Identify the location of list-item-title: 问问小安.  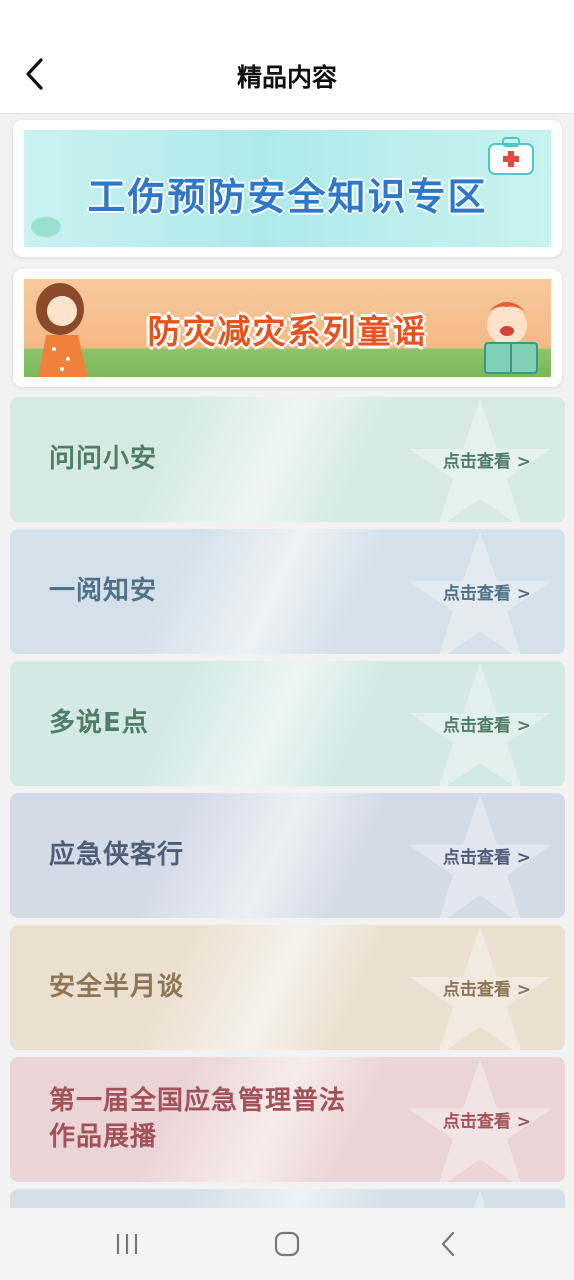
(103, 458).